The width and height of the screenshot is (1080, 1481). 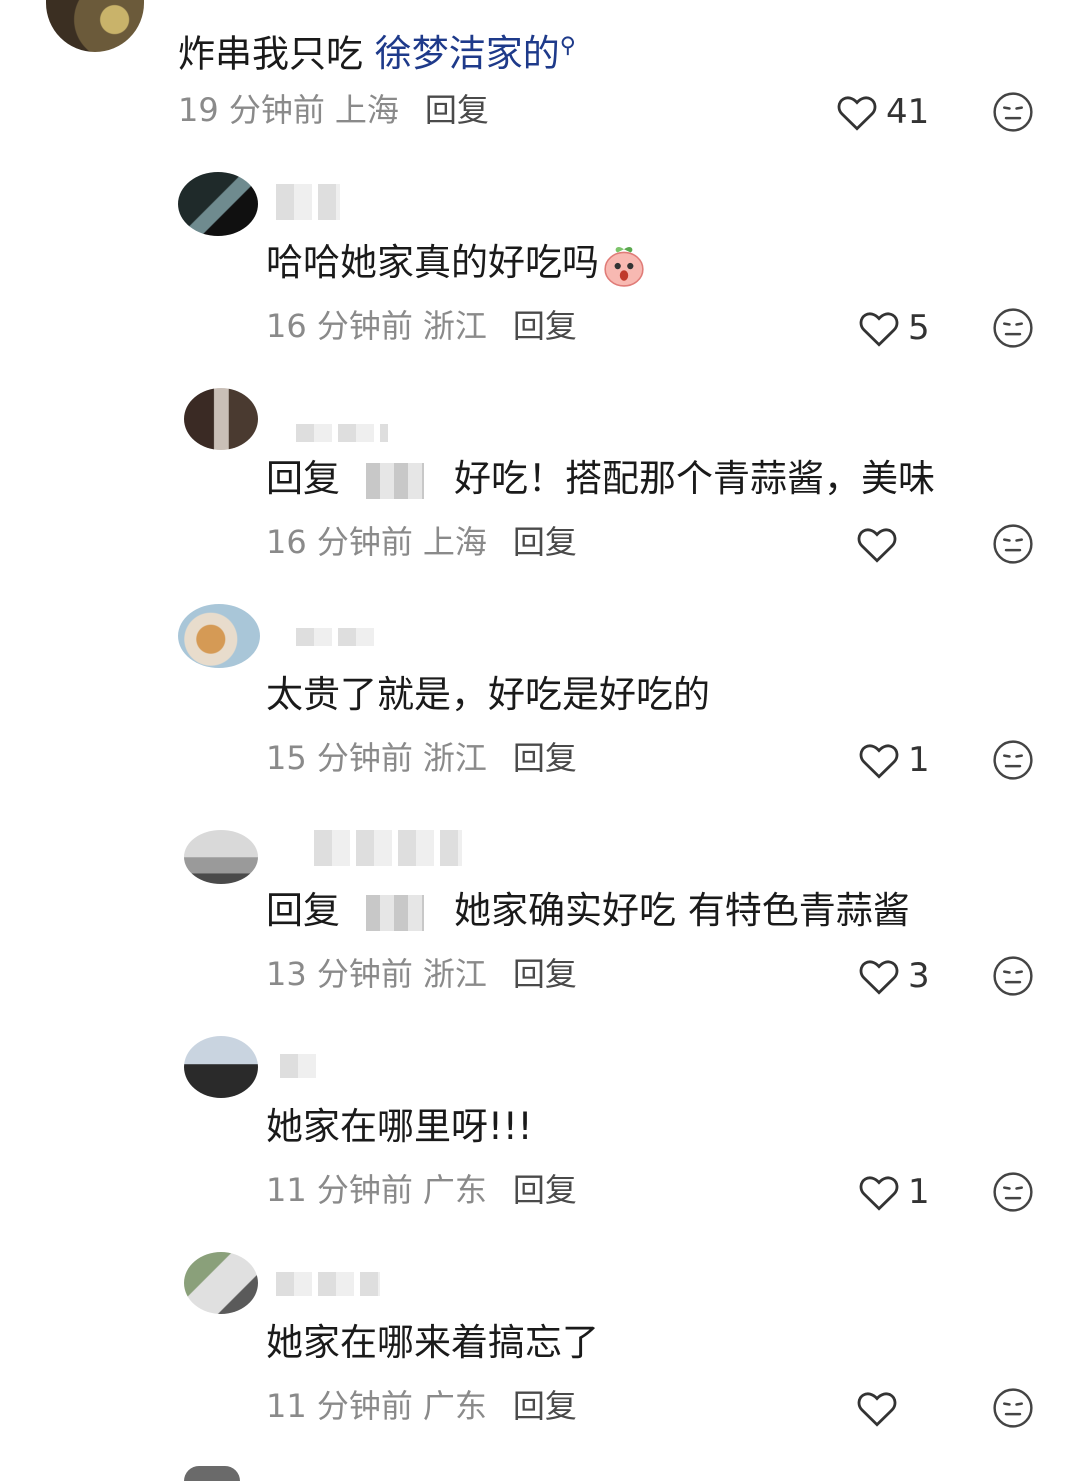 I want to click on comment-text: 炸串我只吃 徐梦洁家的⚲, so click(x=377, y=50).